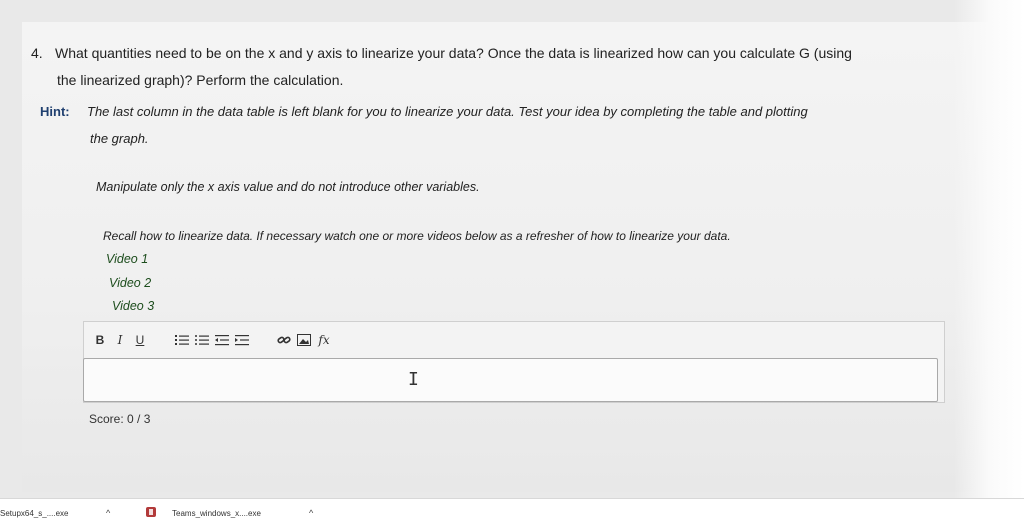  Describe the element at coordinates (242, 340) in the screenshot. I see `indent-icon` at that location.